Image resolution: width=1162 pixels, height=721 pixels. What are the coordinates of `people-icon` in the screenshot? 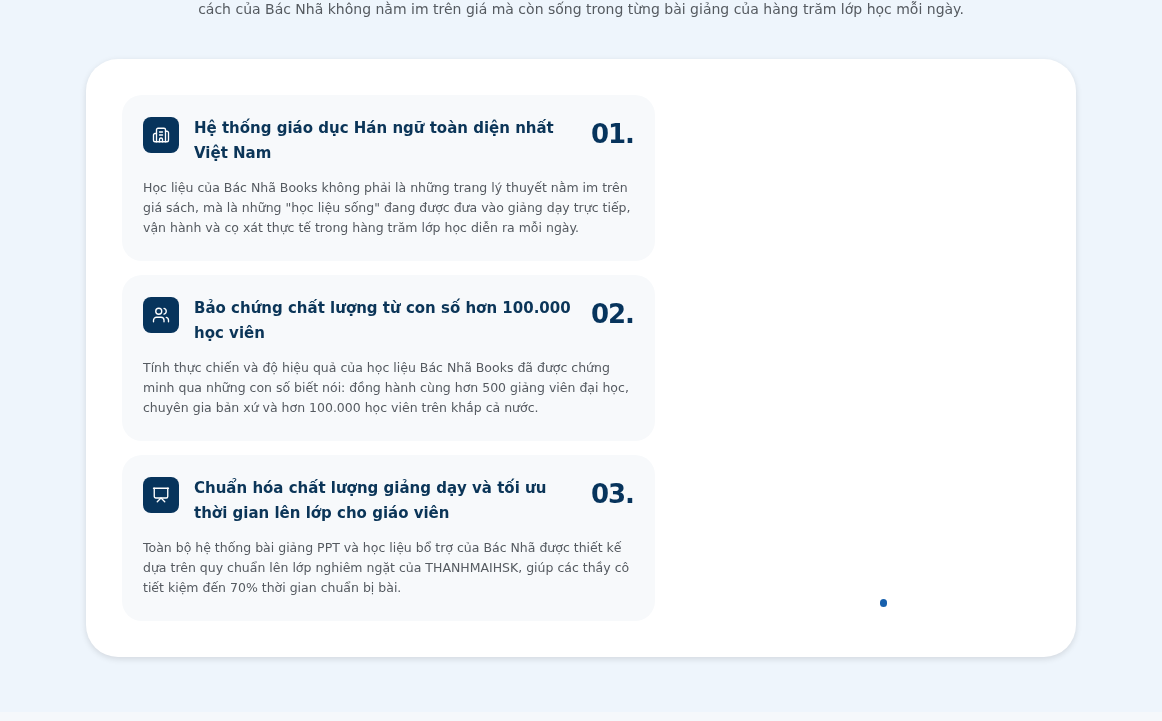 It's located at (161, 315).